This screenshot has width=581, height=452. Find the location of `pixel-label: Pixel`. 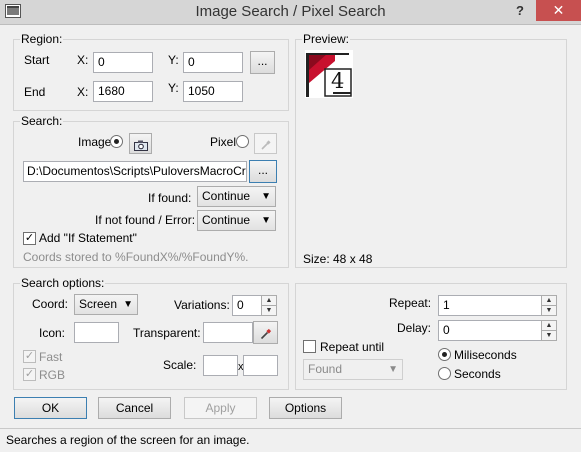

pixel-label: Pixel is located at coordinates (223, 142).